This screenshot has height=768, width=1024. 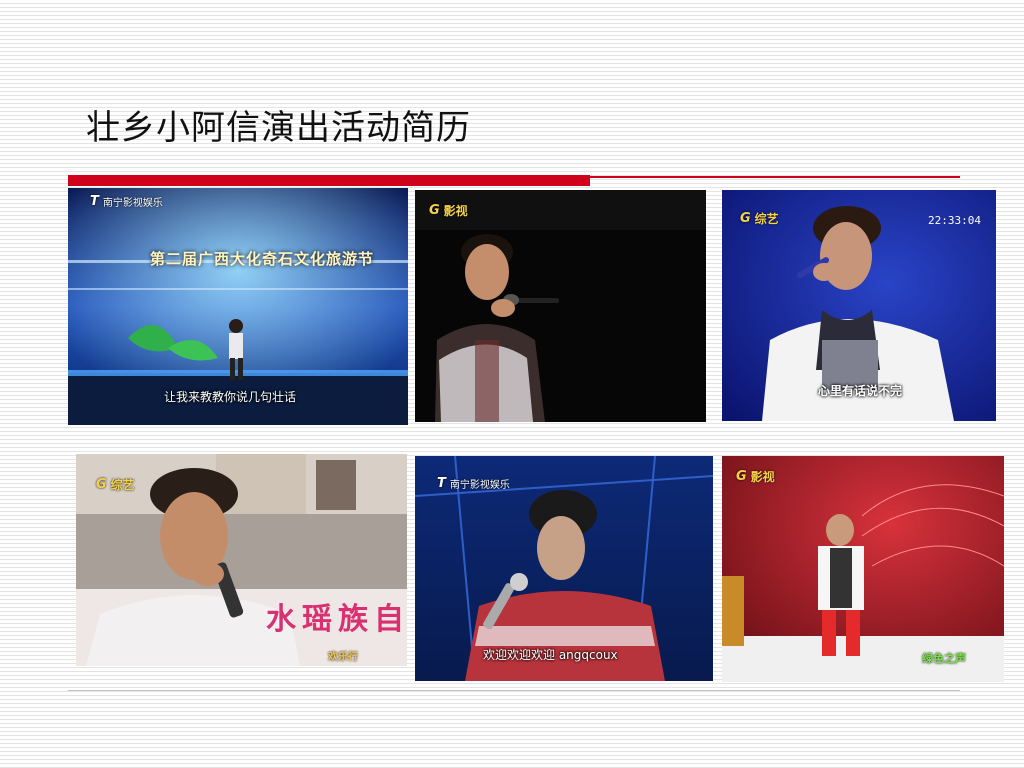 What do you see at coordinates (514, 690) in the screenshot?
I see `bottom-divider` at bounding box center [514, 690].